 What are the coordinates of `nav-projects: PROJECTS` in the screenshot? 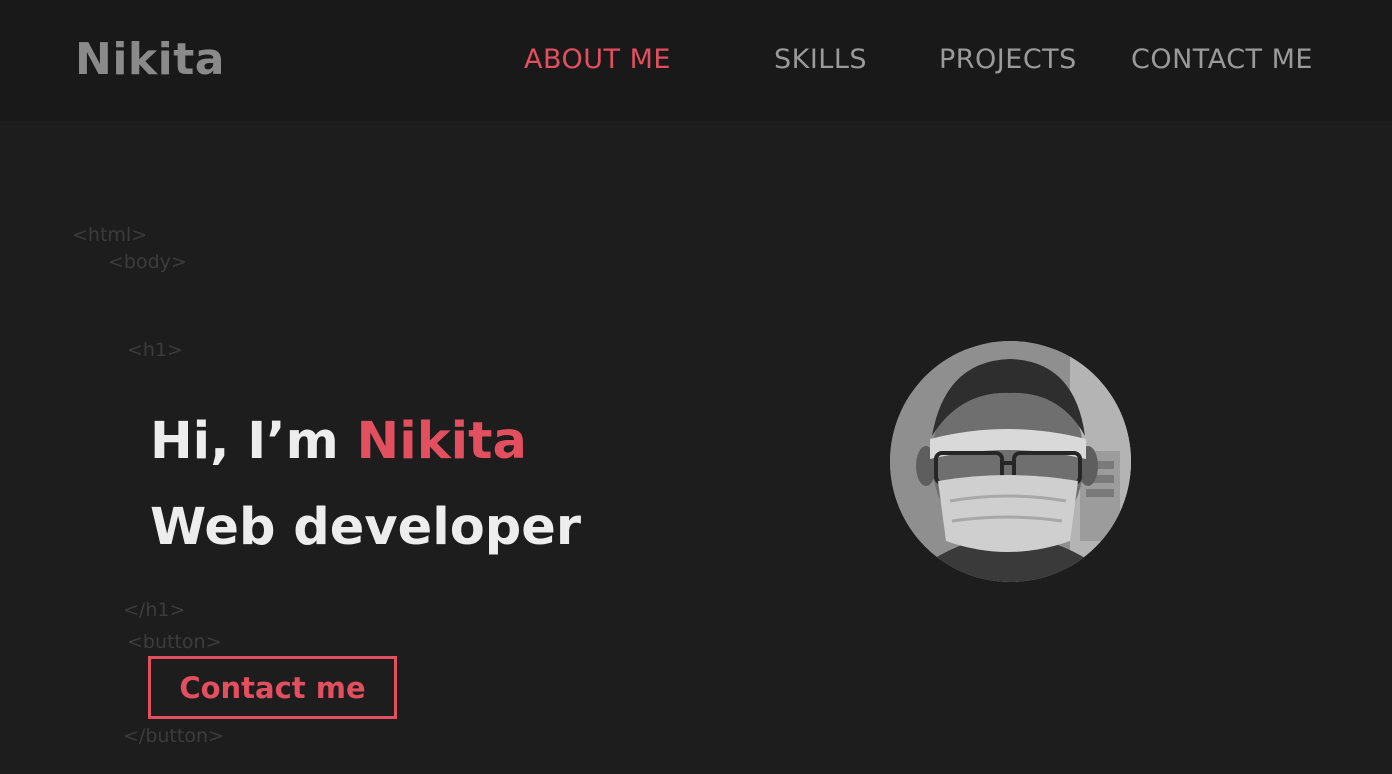 It's located at (1008, 59).